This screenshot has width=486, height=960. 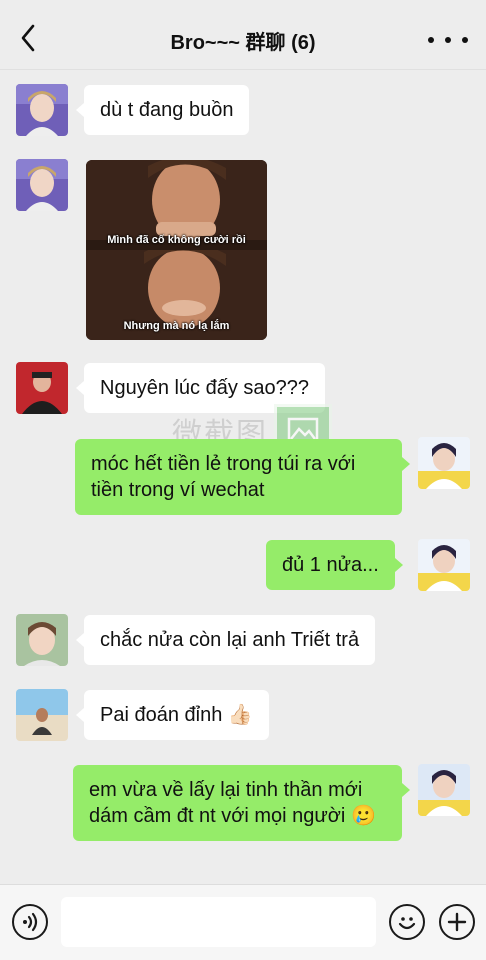 I want to click on voice-button, so click(x=30, y=922).